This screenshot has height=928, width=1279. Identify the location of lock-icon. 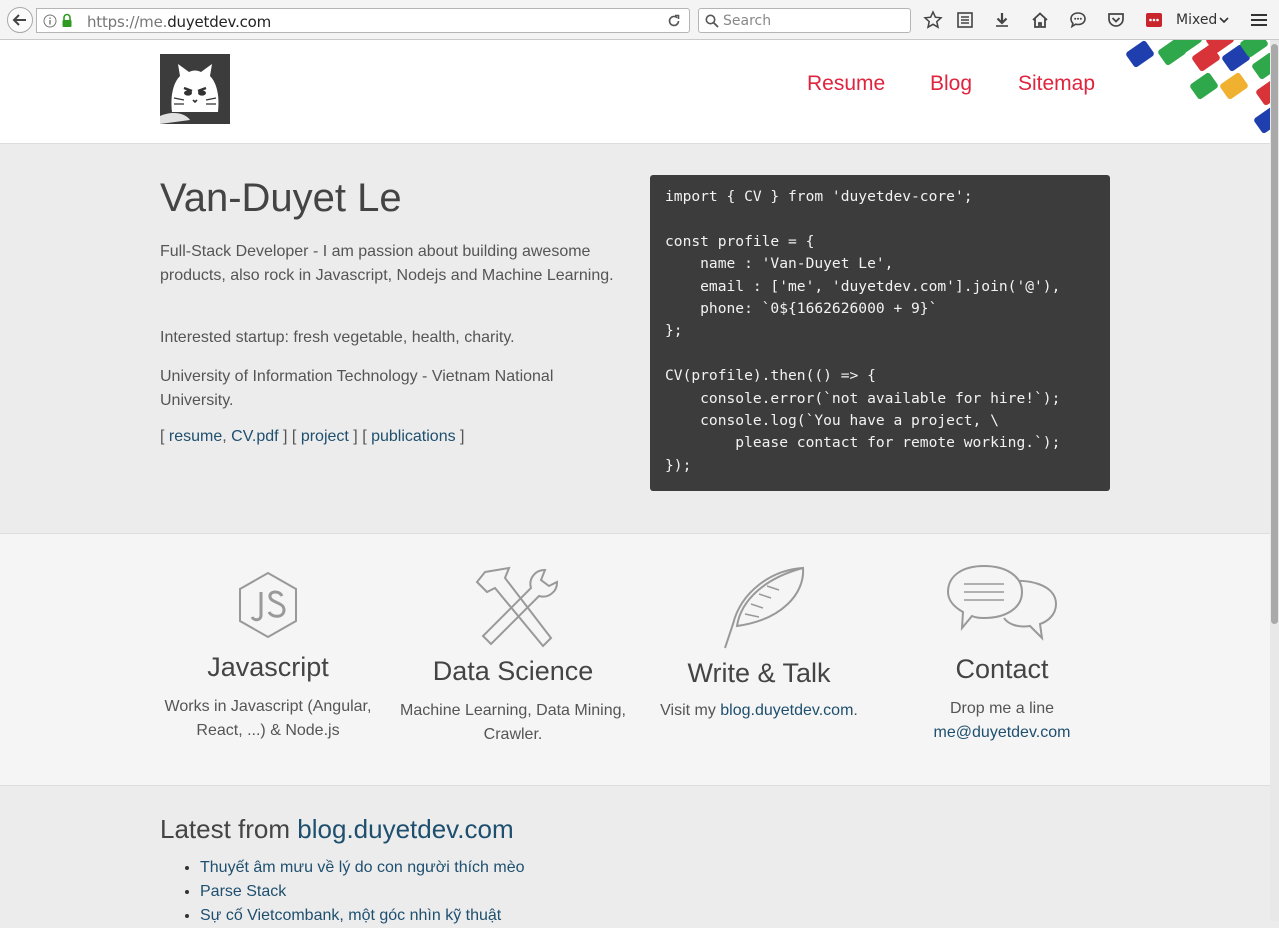
(67, 20).